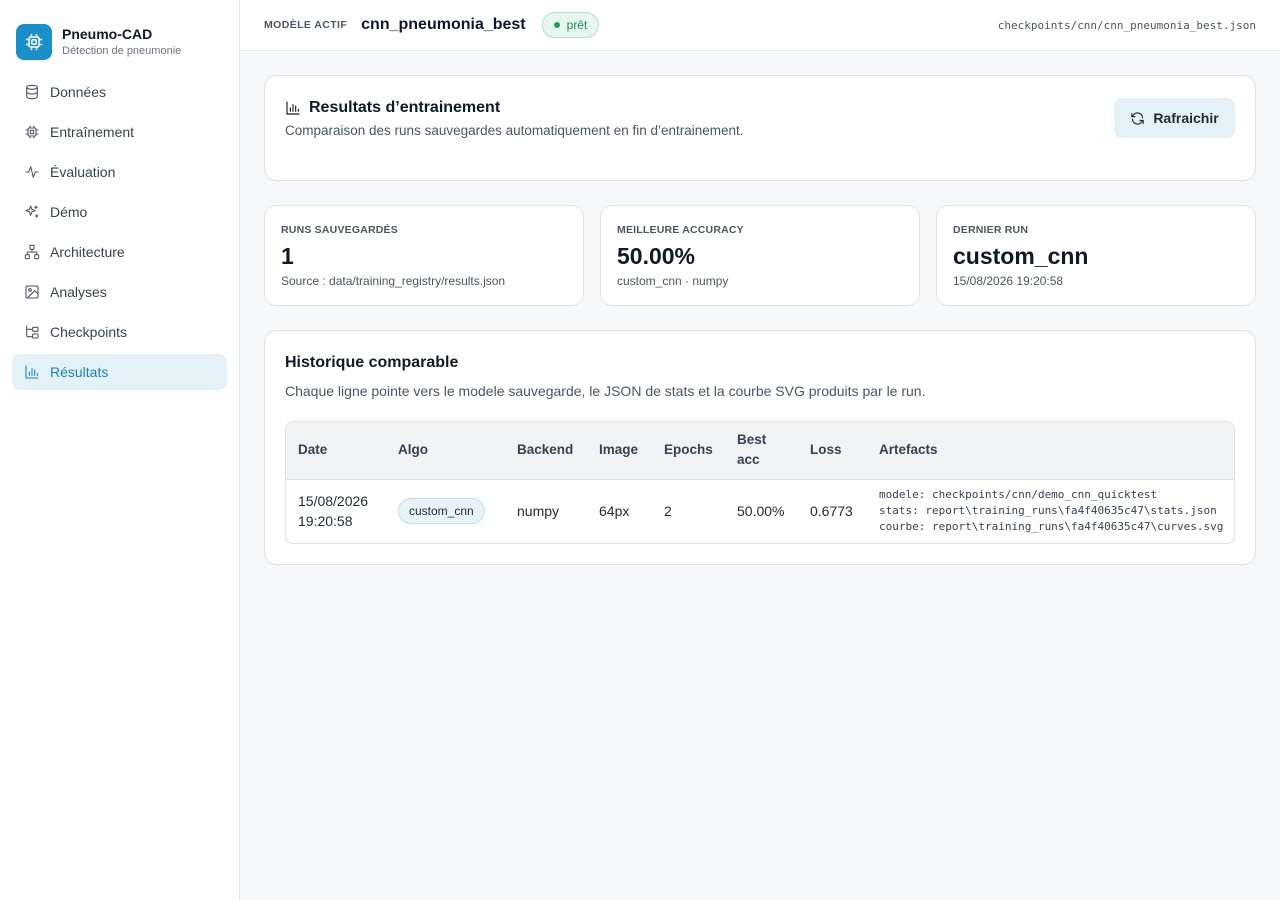 The height and width of the screenshot is (900, 1280). What do you see at coordinates (336, 511) in the screenshot?
I see `cell-date: 15/08/2026 19:20:58` at bounding box center [336, 511].